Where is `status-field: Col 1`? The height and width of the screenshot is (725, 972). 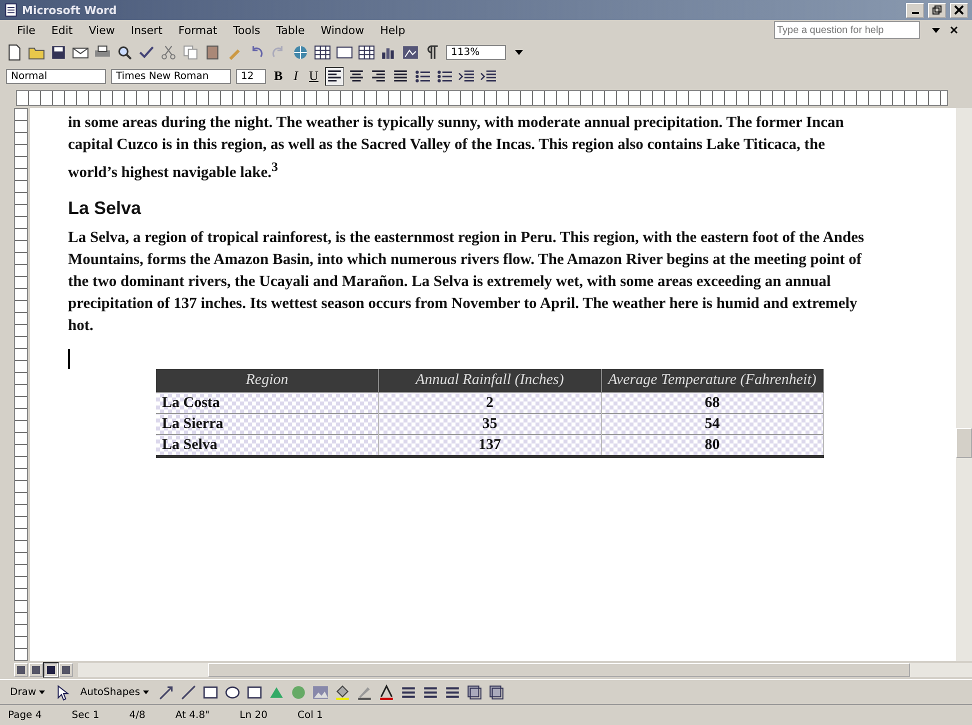 status-field: Col 1 is located at coordinates (310, 715).